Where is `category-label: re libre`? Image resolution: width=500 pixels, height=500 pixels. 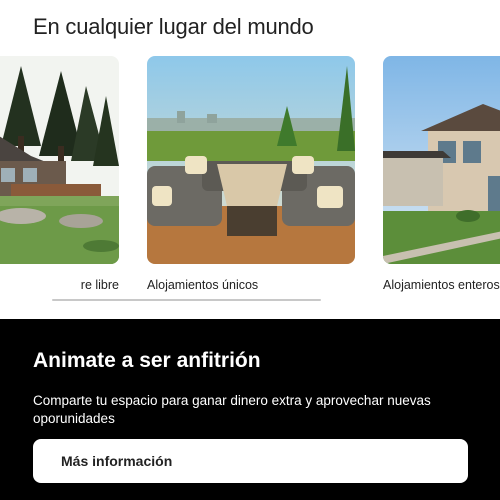 category-label: re libre is located at coordinates (99, 285).